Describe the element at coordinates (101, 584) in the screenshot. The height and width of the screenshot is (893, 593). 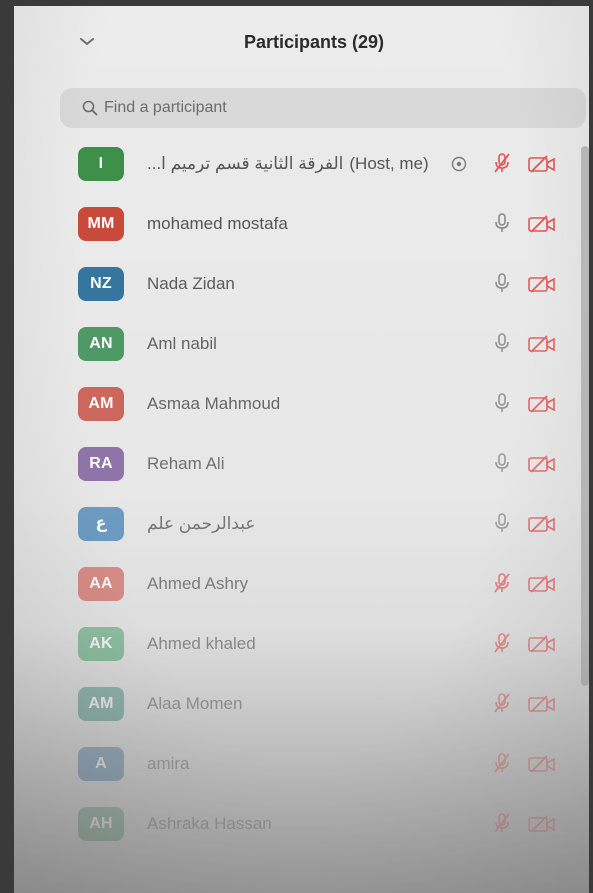
I see `avatar: AA` at that location.